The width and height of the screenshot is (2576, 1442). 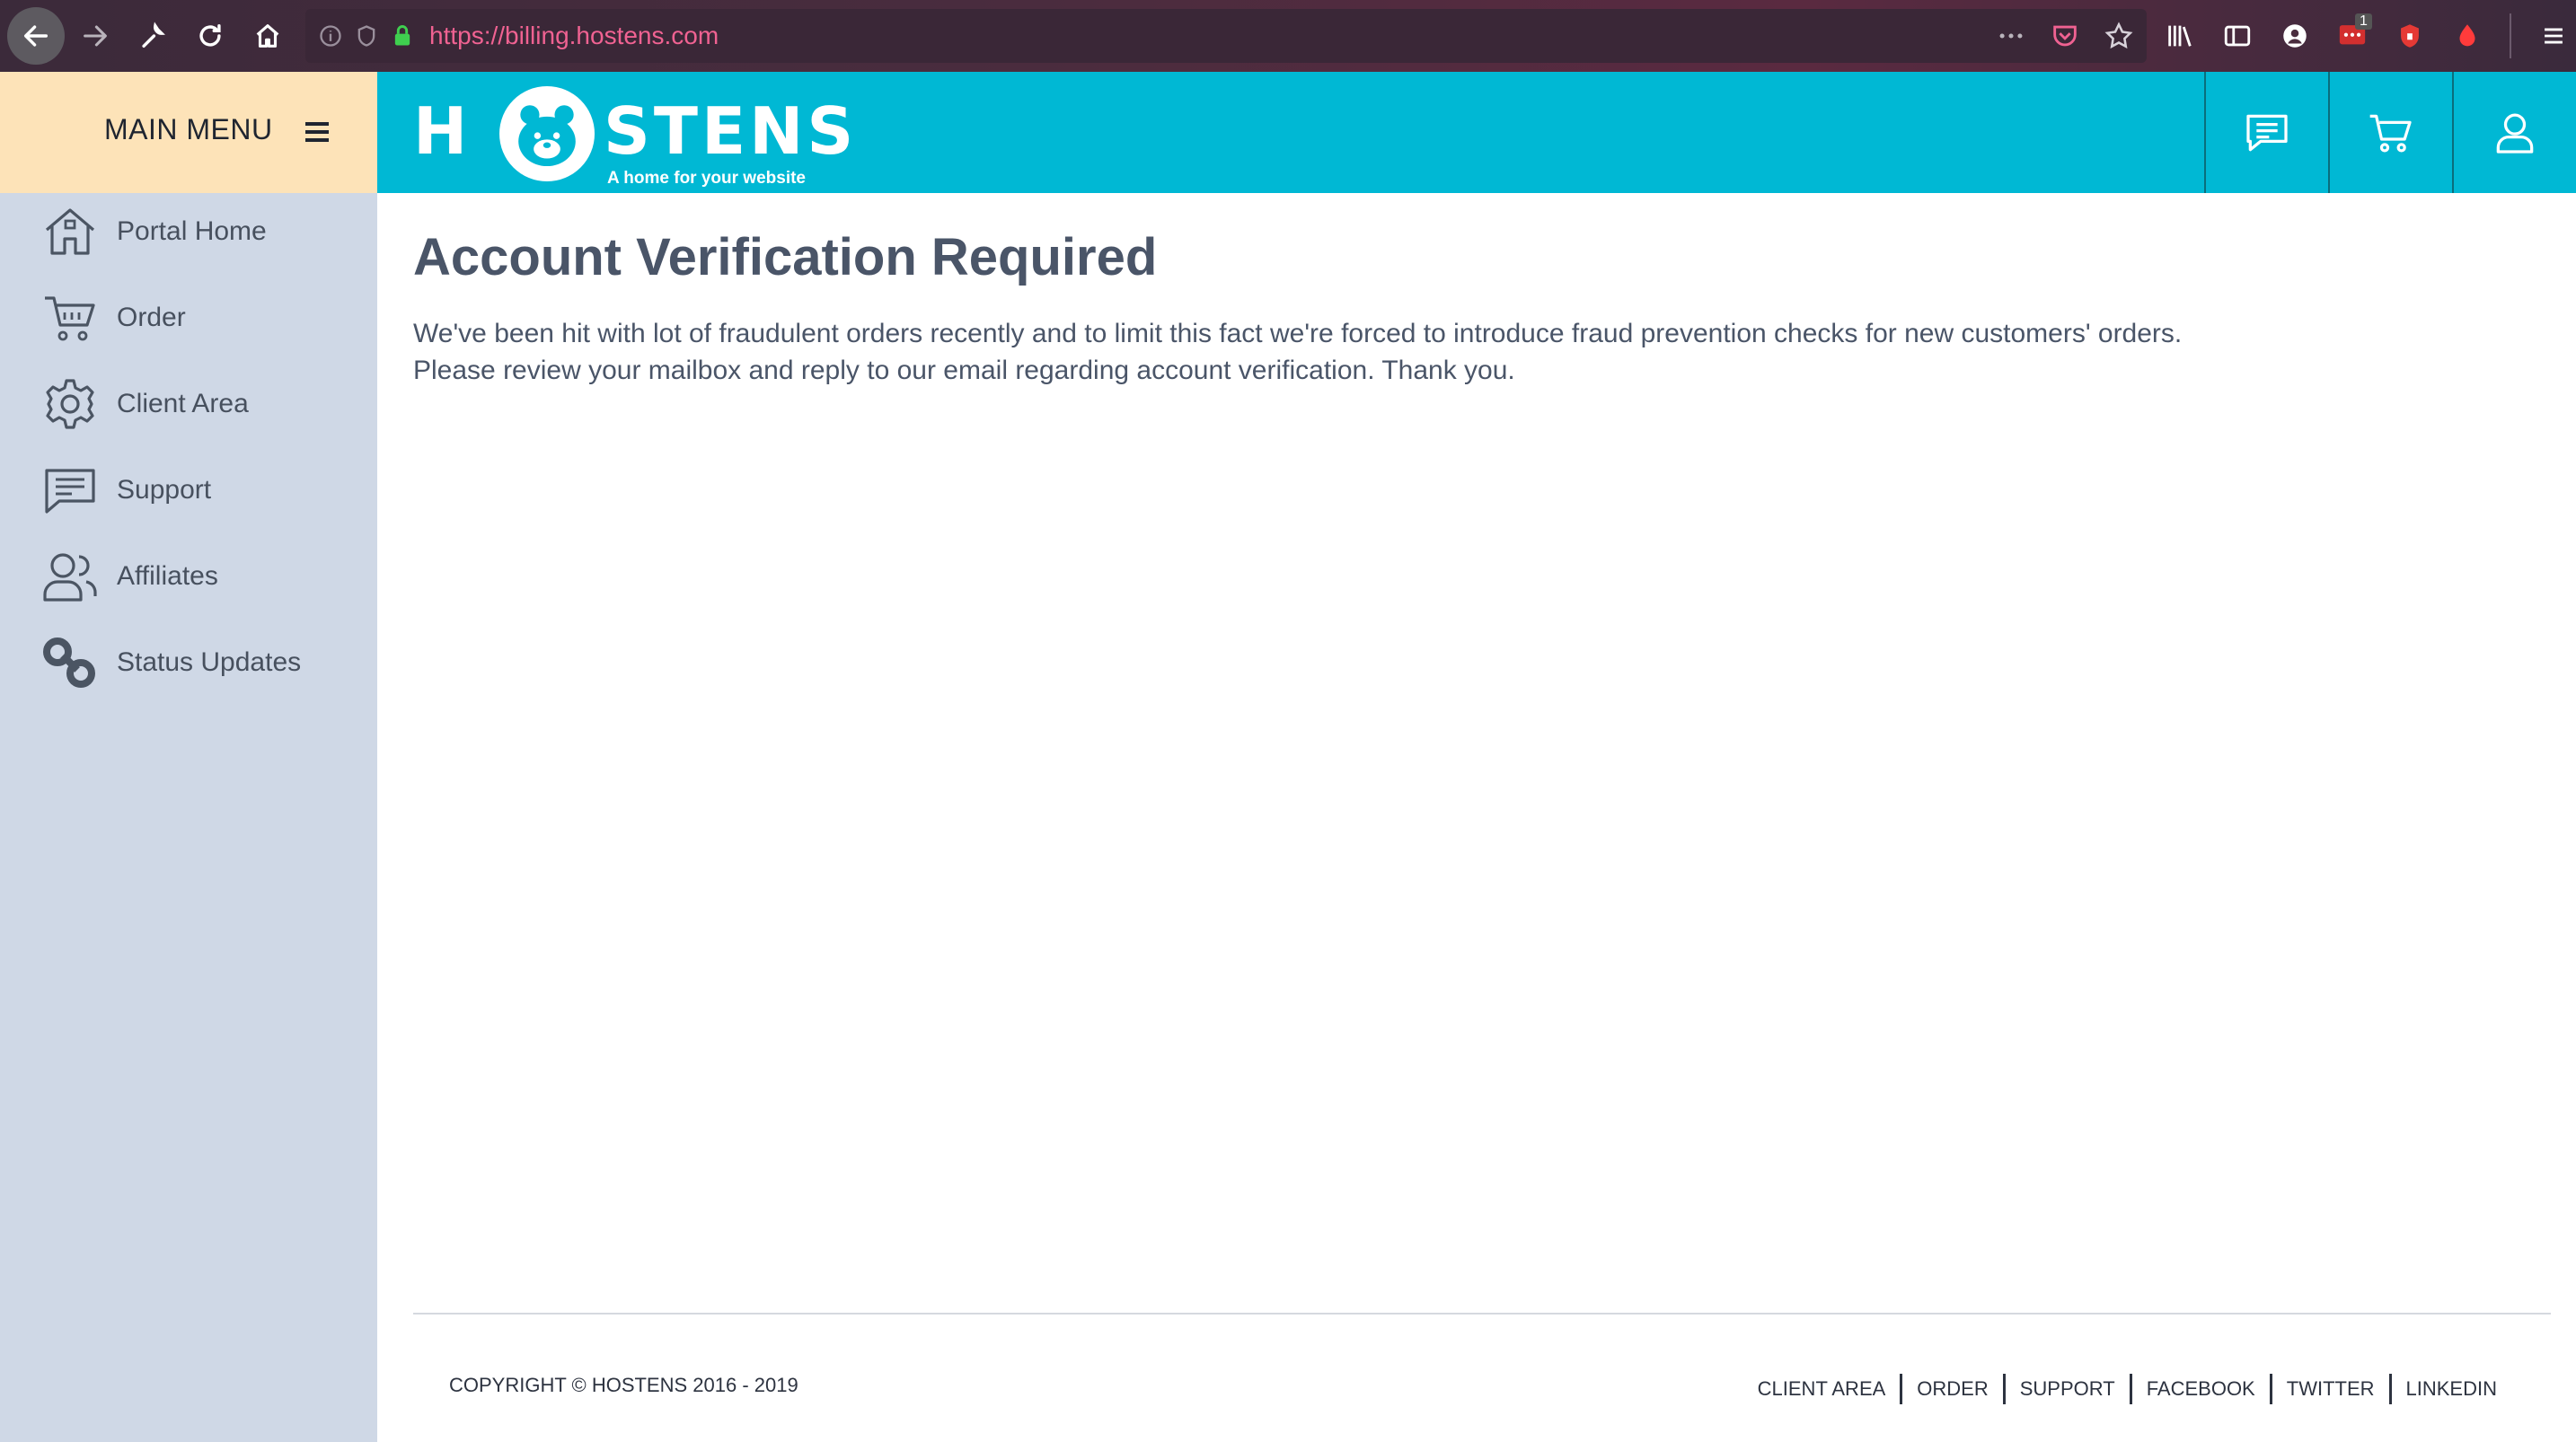 I want to click on extension-lastpass: 1, so click(x=2354, y=33).